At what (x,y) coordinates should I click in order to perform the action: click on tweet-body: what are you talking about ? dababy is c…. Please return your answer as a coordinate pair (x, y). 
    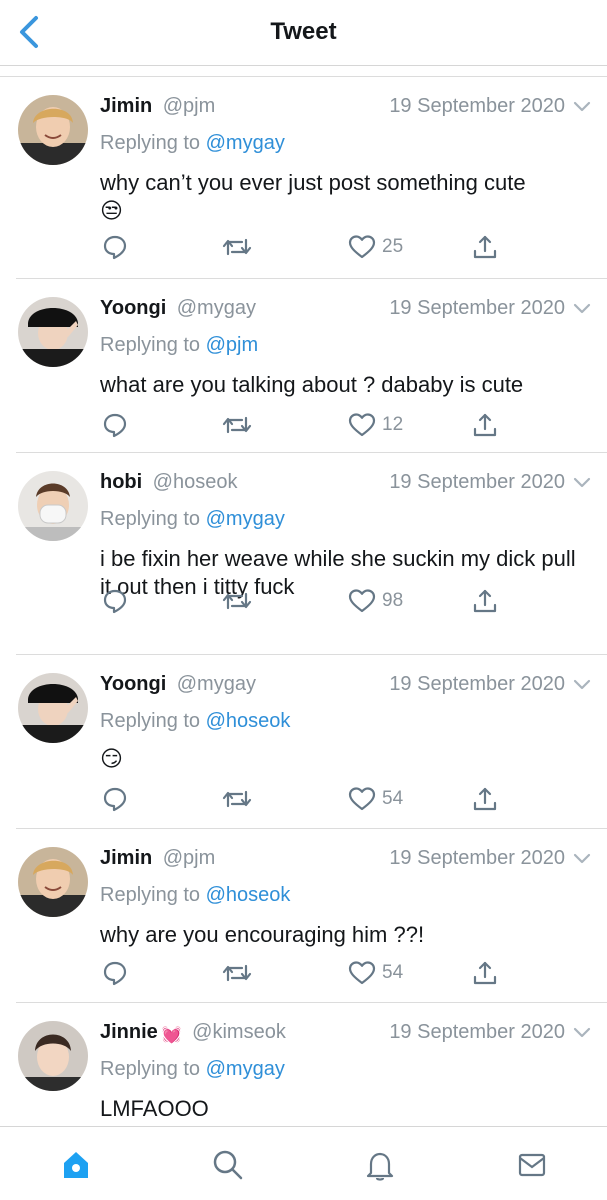
    Looking at the image, I should click on (312, 384).